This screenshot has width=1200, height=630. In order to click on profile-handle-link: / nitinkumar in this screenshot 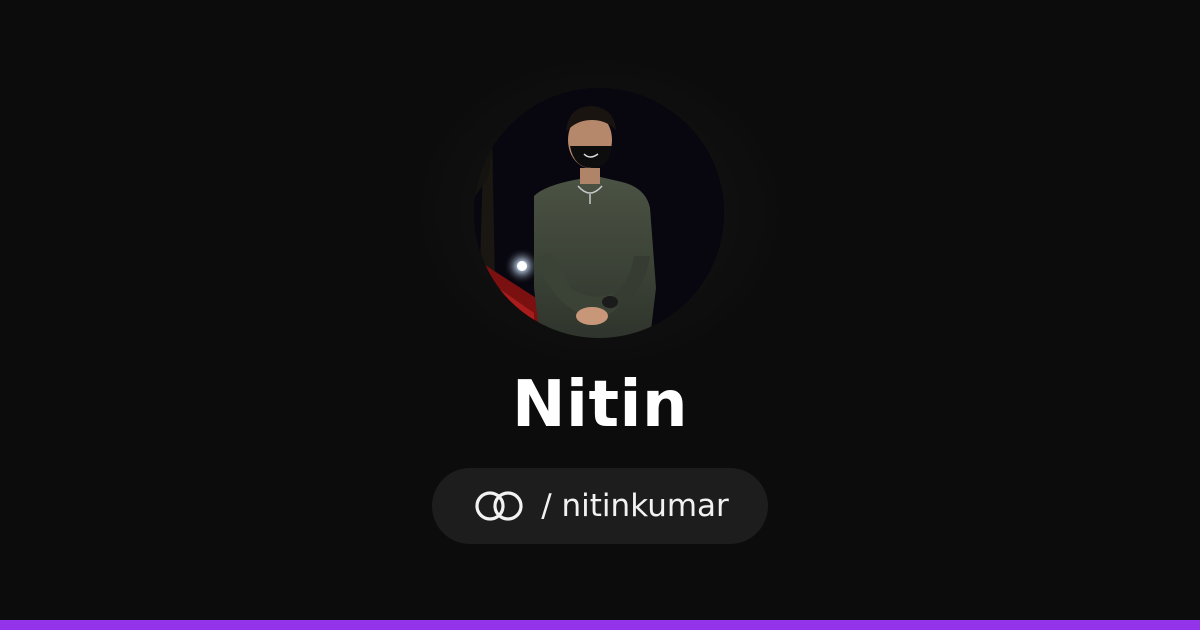, I will do `click(600, 506)`.